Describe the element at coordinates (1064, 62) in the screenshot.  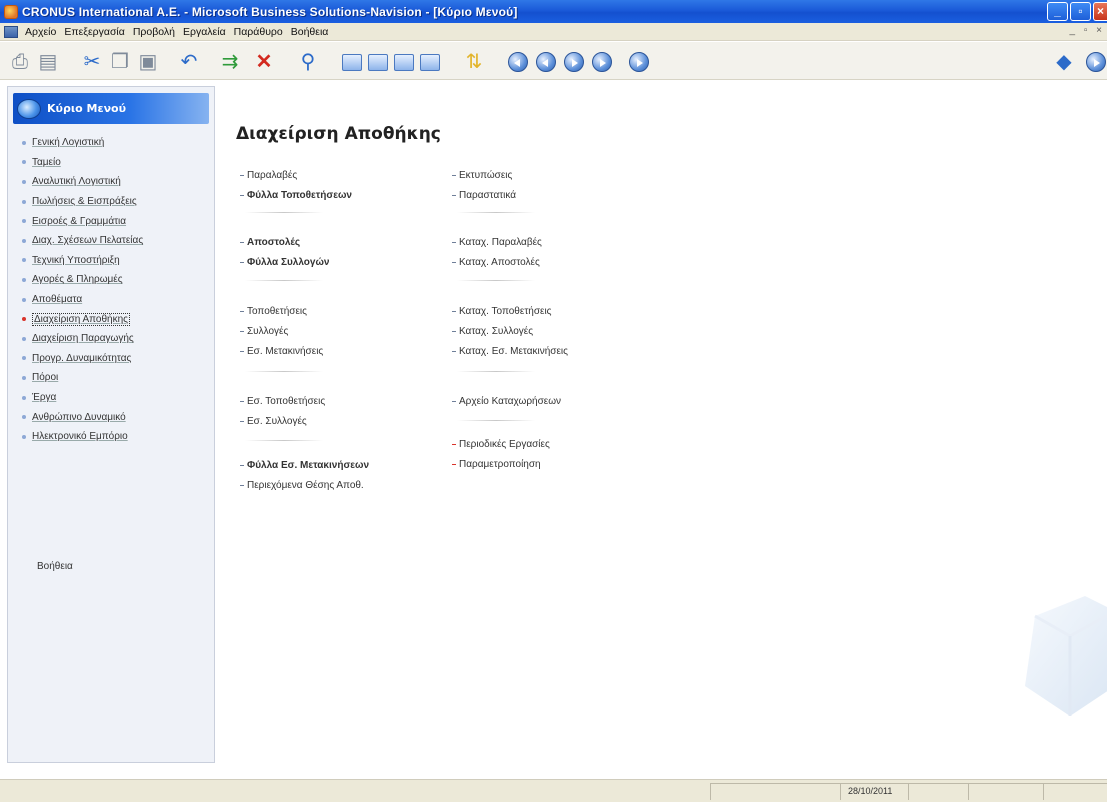
I see `menu-globe-icon: ◆` at that location.